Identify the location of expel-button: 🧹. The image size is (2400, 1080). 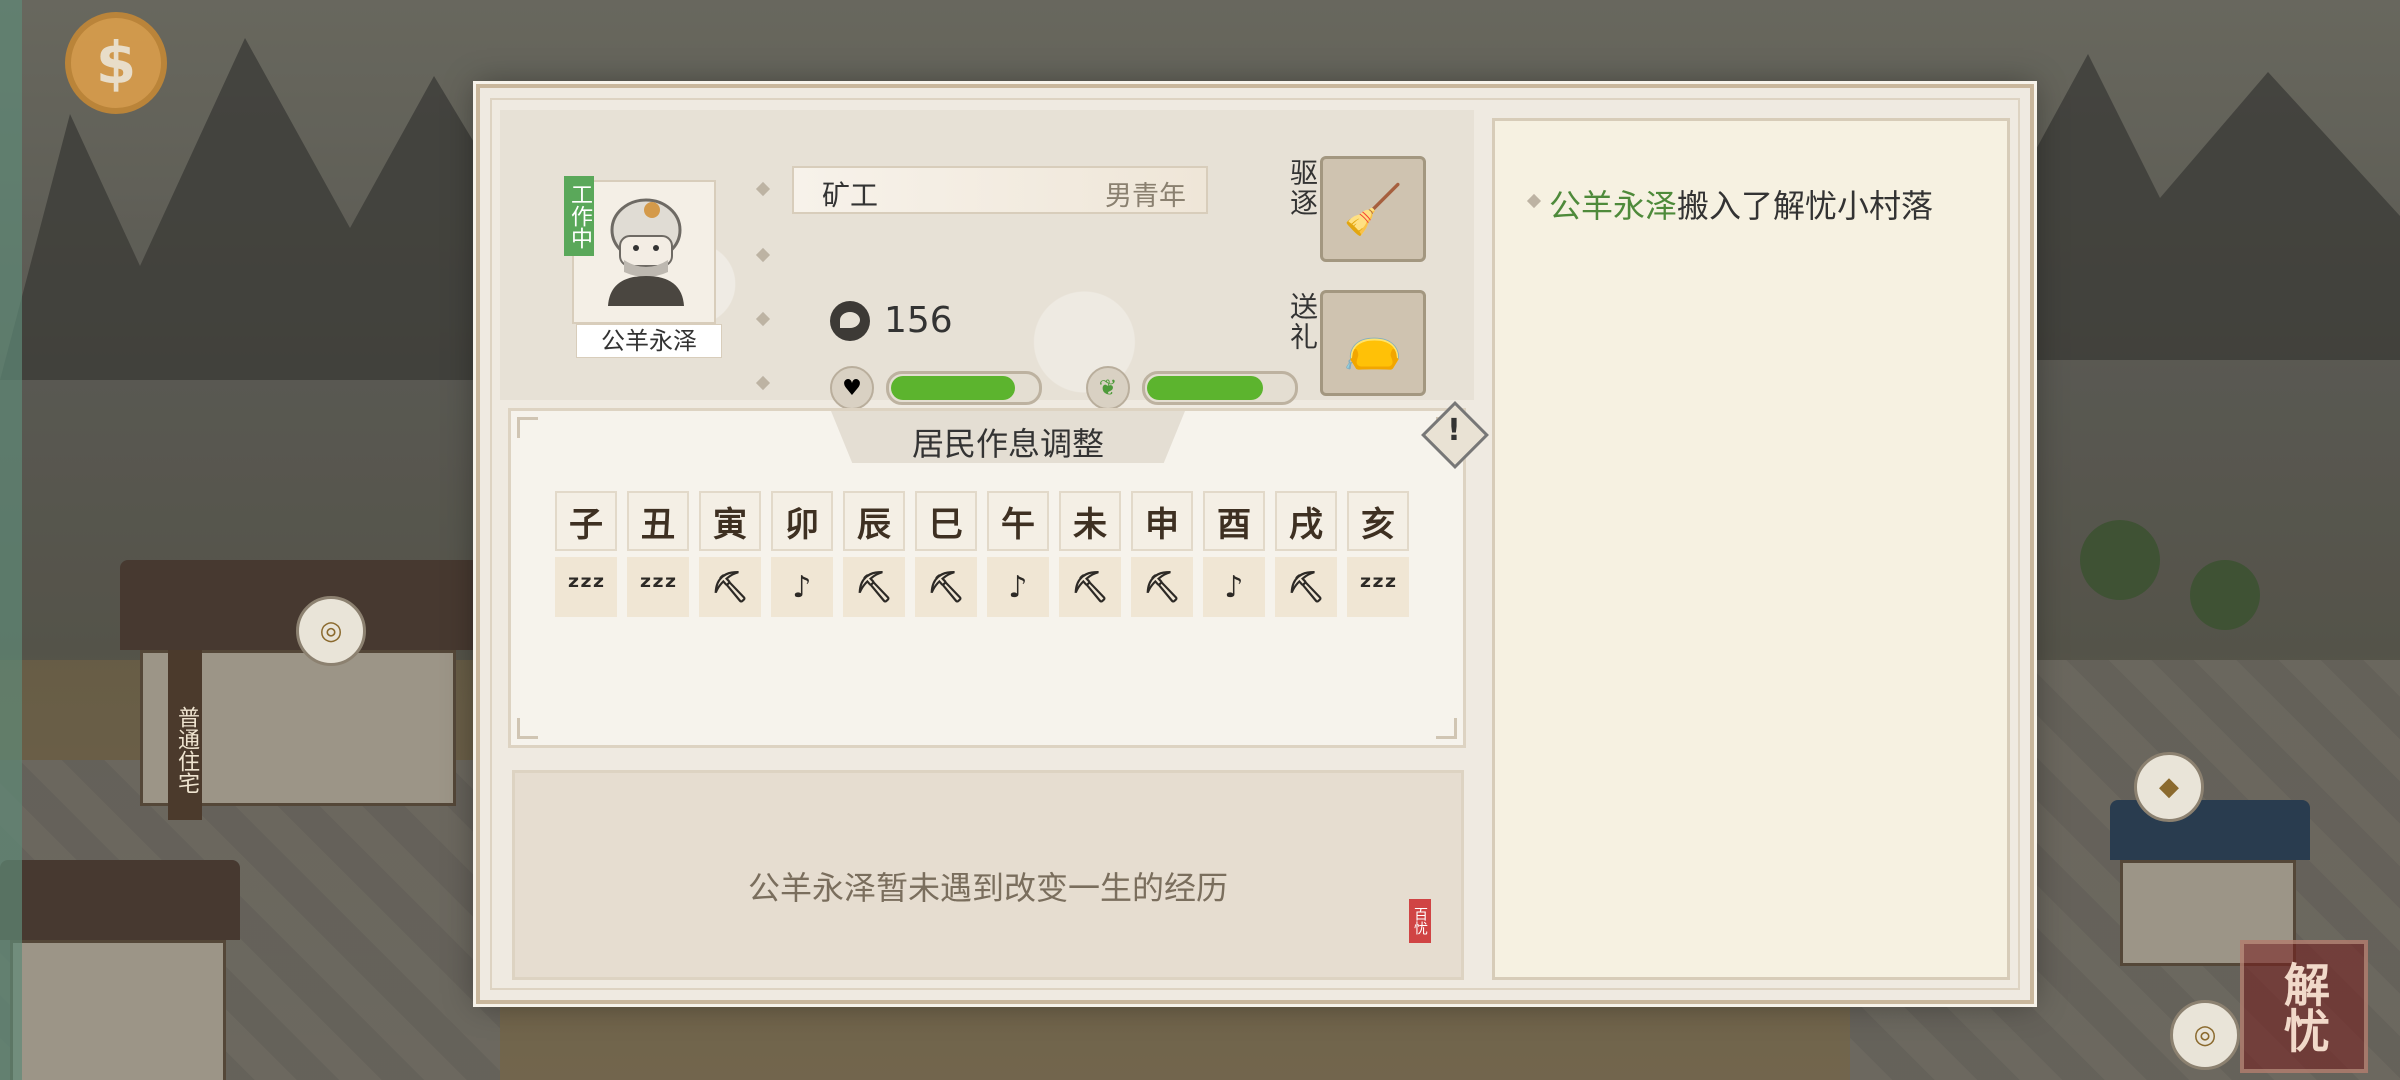
(1373, 209).